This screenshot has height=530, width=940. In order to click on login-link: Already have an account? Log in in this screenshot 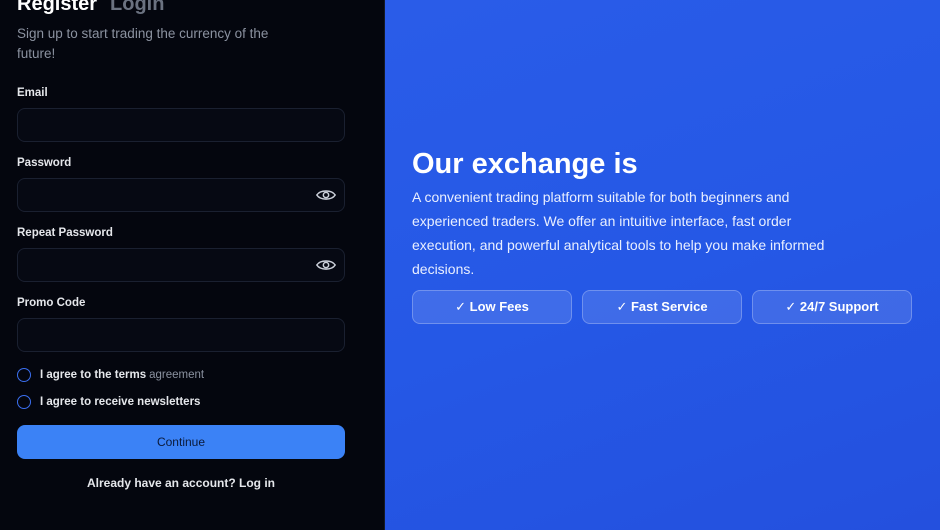, I will do `click(181, 483)`.